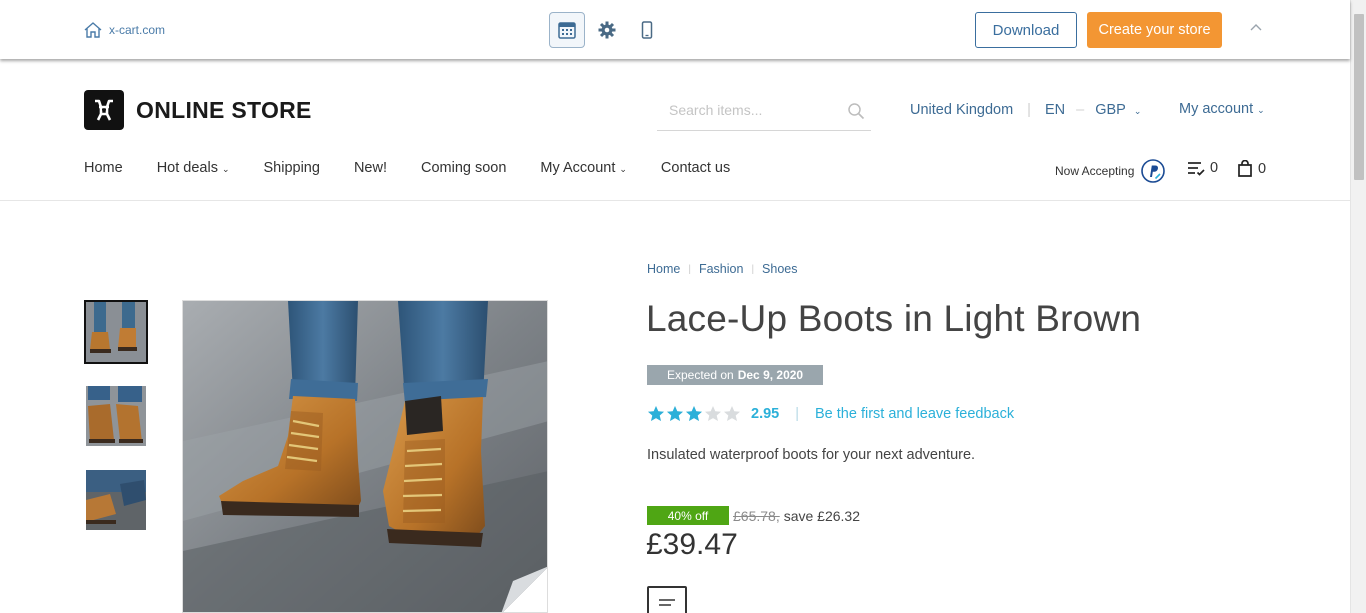 The height and width of the screenshot is (613, 1366). I want to click on nav-shipping: Shipping, so click(292, 168).